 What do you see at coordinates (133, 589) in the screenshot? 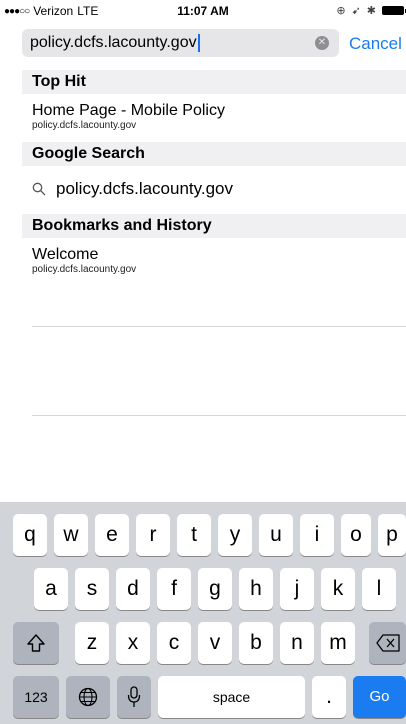
I see `key-d: d` at bounding box center [133, 589].